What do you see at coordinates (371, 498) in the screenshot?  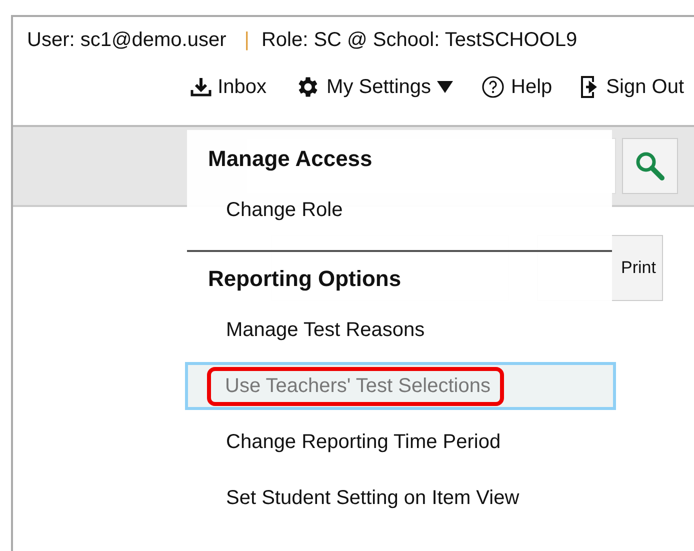 I see `menu-item: Set Student Setting on Item View` at bounding box center [371, 498].